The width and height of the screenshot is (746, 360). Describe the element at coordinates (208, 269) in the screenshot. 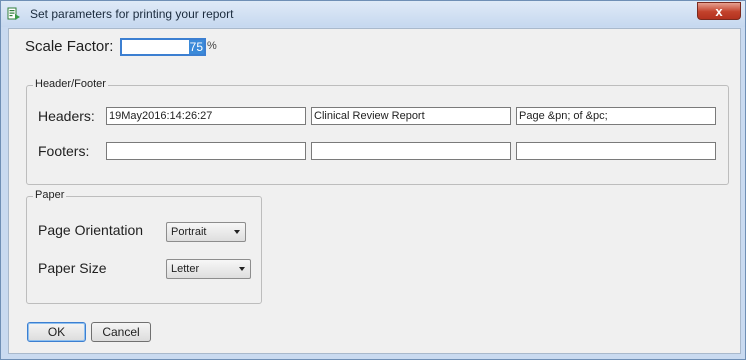

I see `paper-size-select: Letter` at that location.